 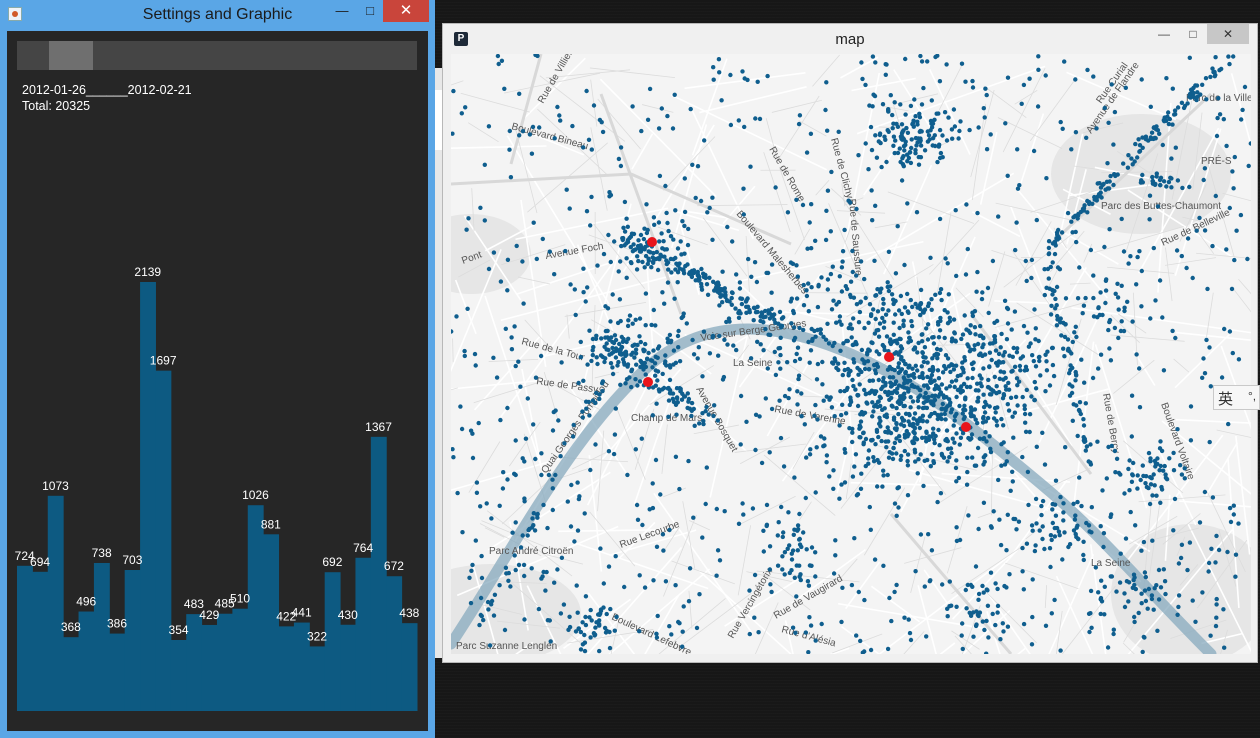 What do you see at coordinates (342, 11) in the screenshot?
I see `minimize-button: —` at bounding box center [342, 11].